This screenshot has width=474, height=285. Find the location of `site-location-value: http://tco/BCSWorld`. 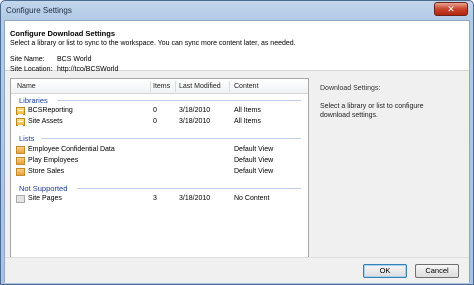

site-location-value: http://tco/BCSWorld is located at coordinates (88, 69).